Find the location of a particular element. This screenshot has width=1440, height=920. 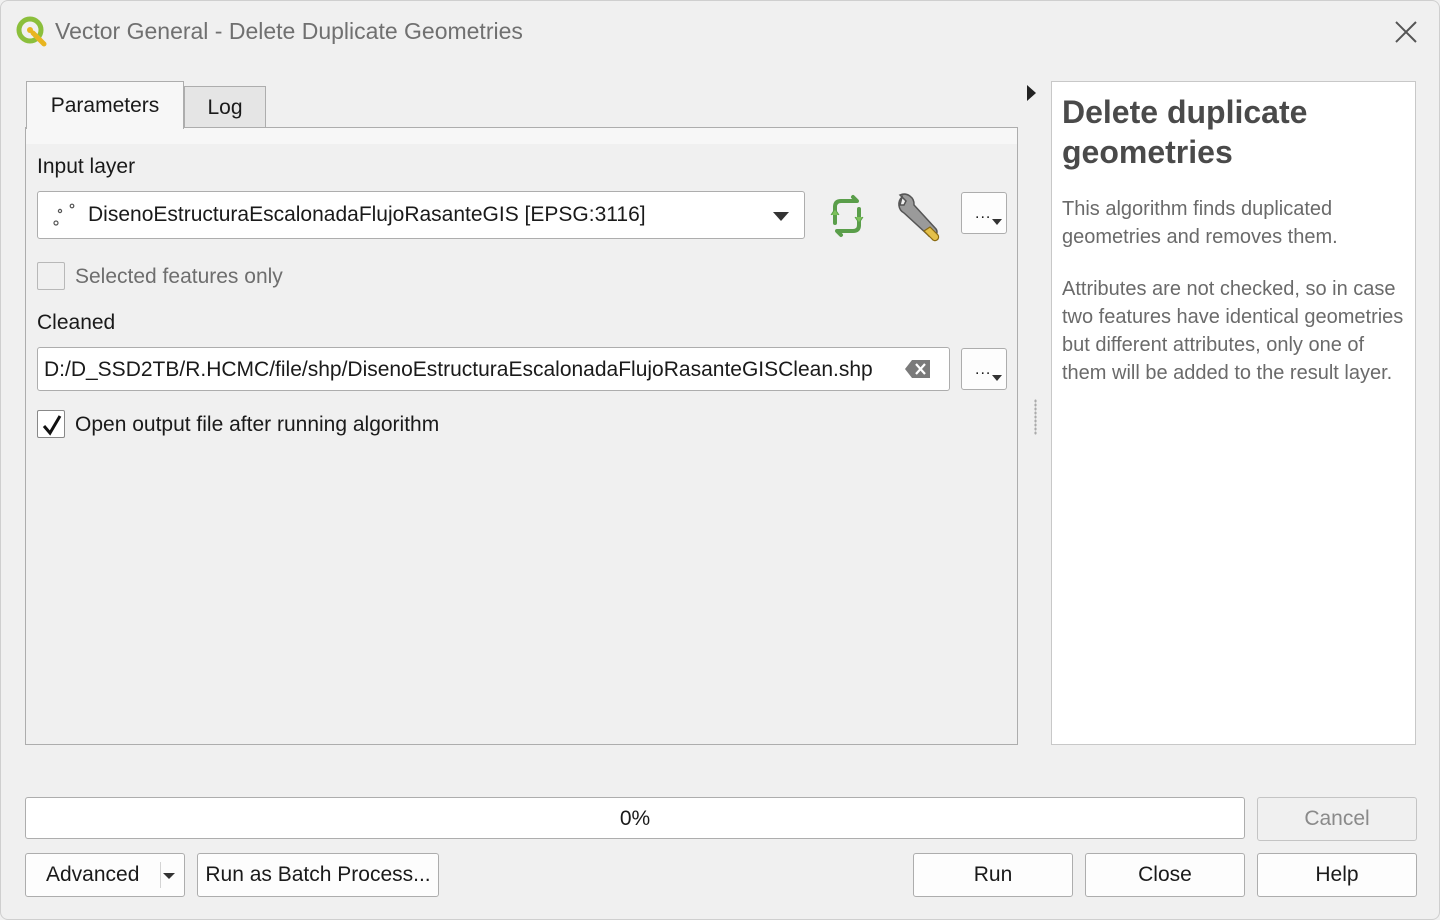

wrench-icon is located at coordinates (919, 217).